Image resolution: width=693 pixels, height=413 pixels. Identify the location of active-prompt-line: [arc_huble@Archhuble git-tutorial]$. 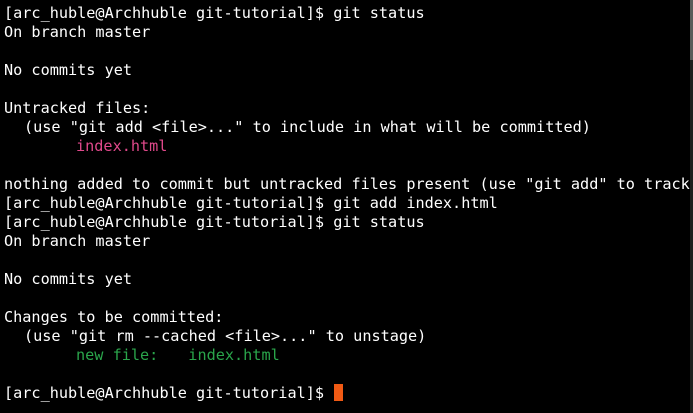
(348, 393).